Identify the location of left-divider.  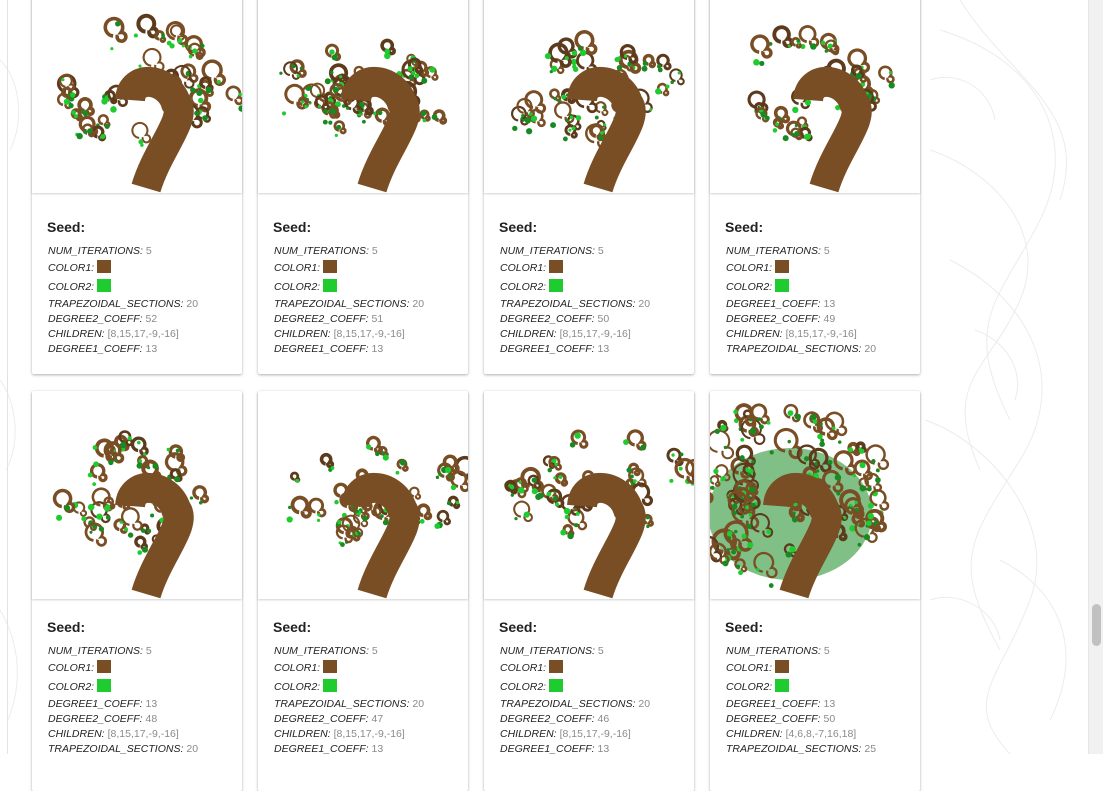
(7, 377).